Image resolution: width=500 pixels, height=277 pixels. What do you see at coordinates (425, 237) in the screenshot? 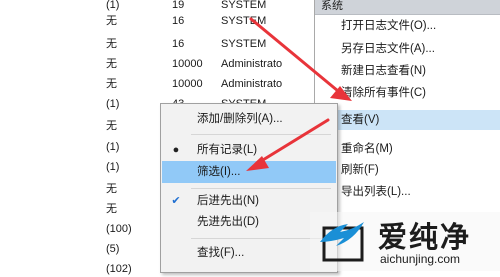
I see `watermark-brand: 爱纯净` at bounding box center [425, 237].